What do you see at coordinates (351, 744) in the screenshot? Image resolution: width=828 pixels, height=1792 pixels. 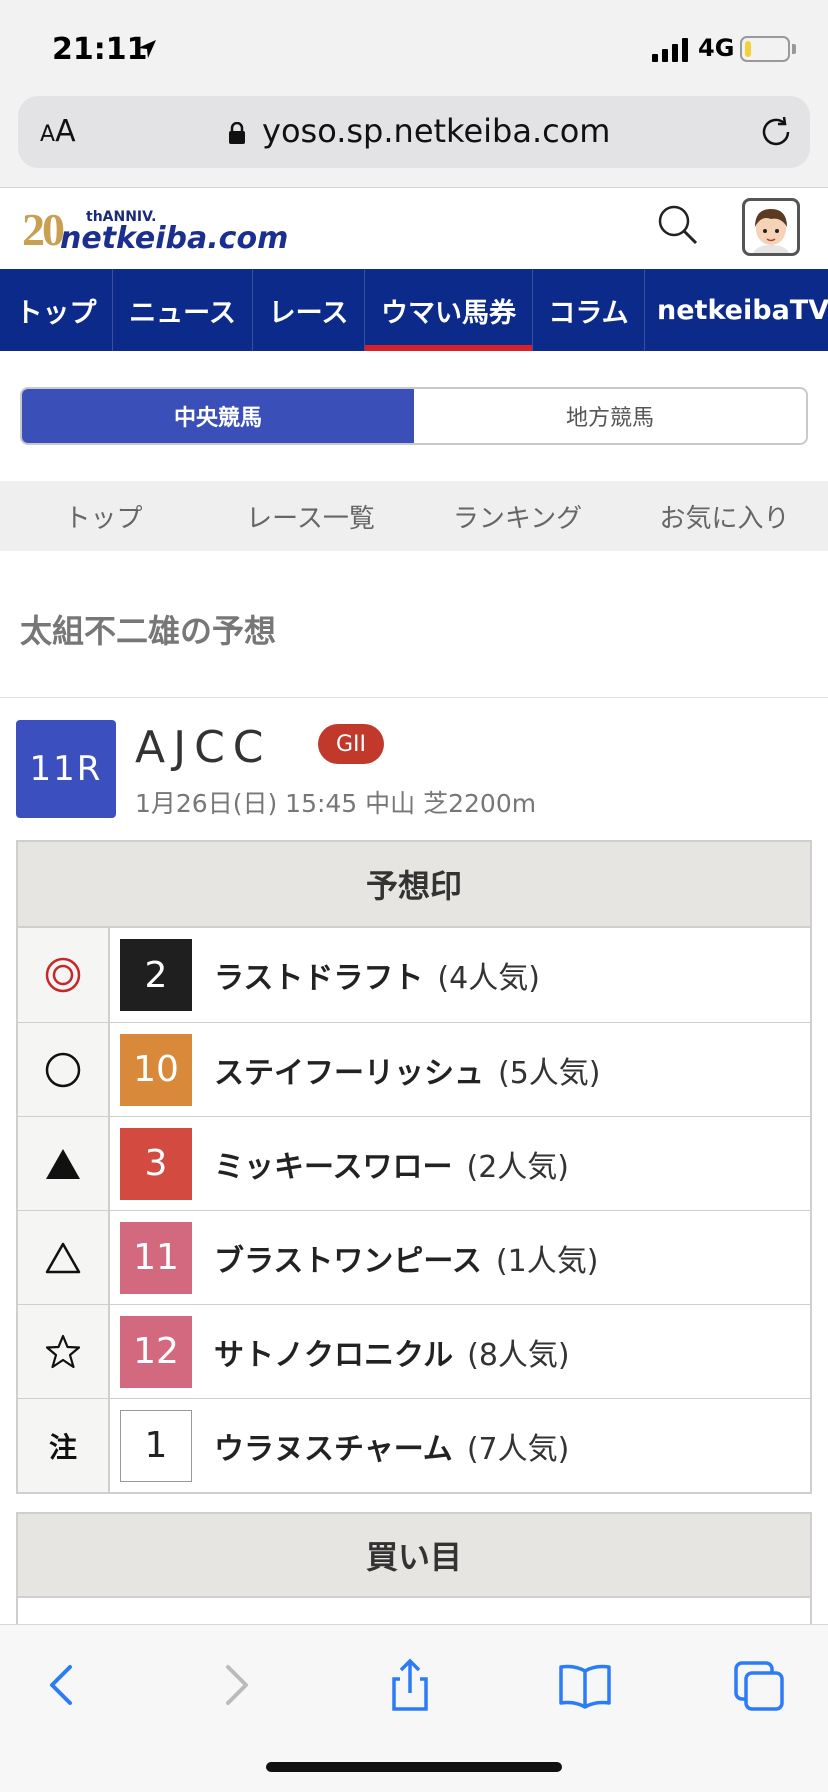 I see `grade-badge: GII` at bounding box center [351, 744].